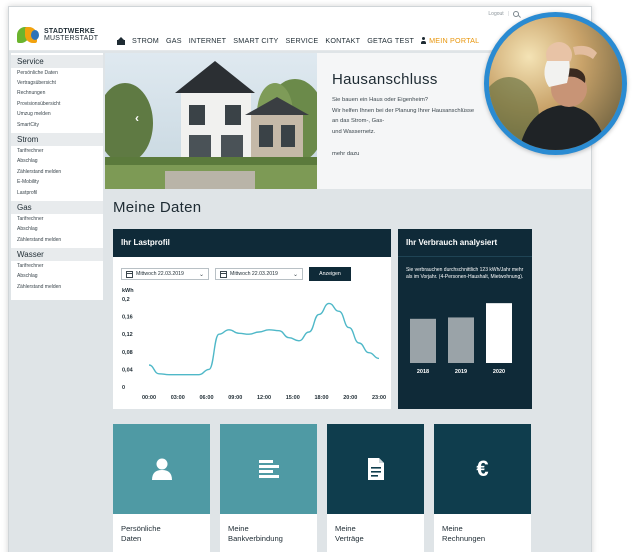  Describe the element at coordinates (302, 40) in the screenshot. I see `nav-item-service: SERVICE` at that location.